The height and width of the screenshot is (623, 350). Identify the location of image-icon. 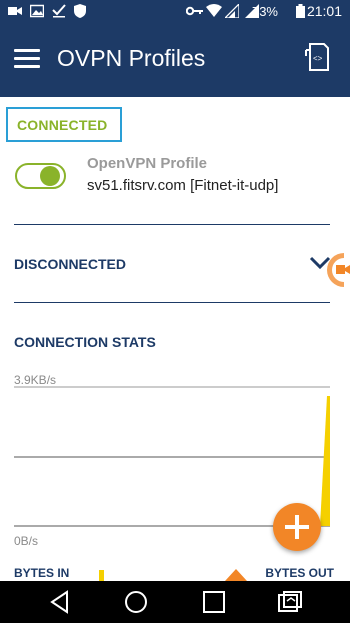
(37, 11).